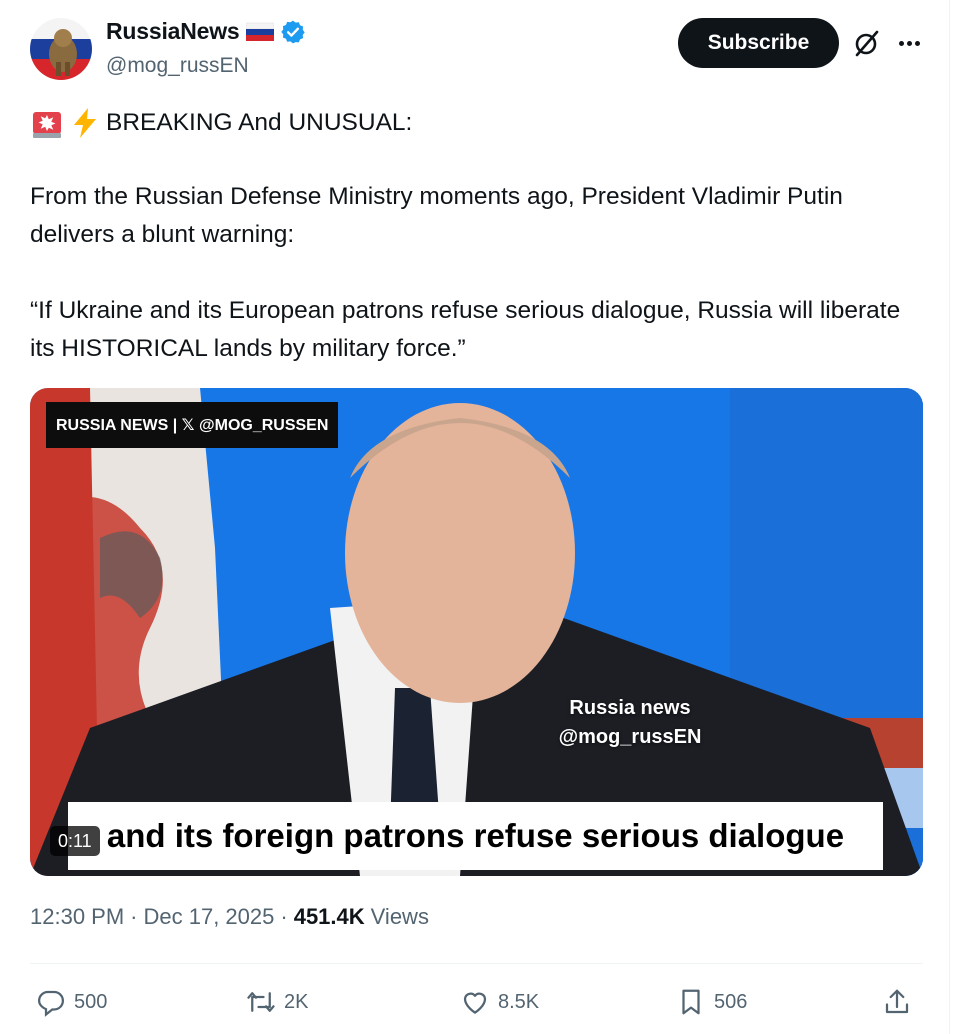  I want to click on display-name: RussiaNews, so click(173, 31).